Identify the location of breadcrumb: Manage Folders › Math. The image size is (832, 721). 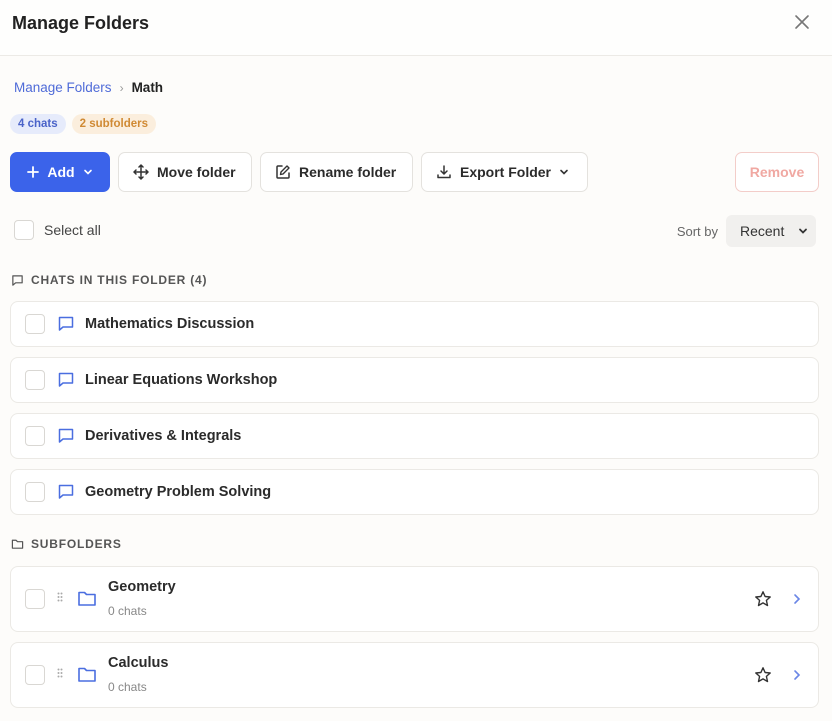
(88, 87).